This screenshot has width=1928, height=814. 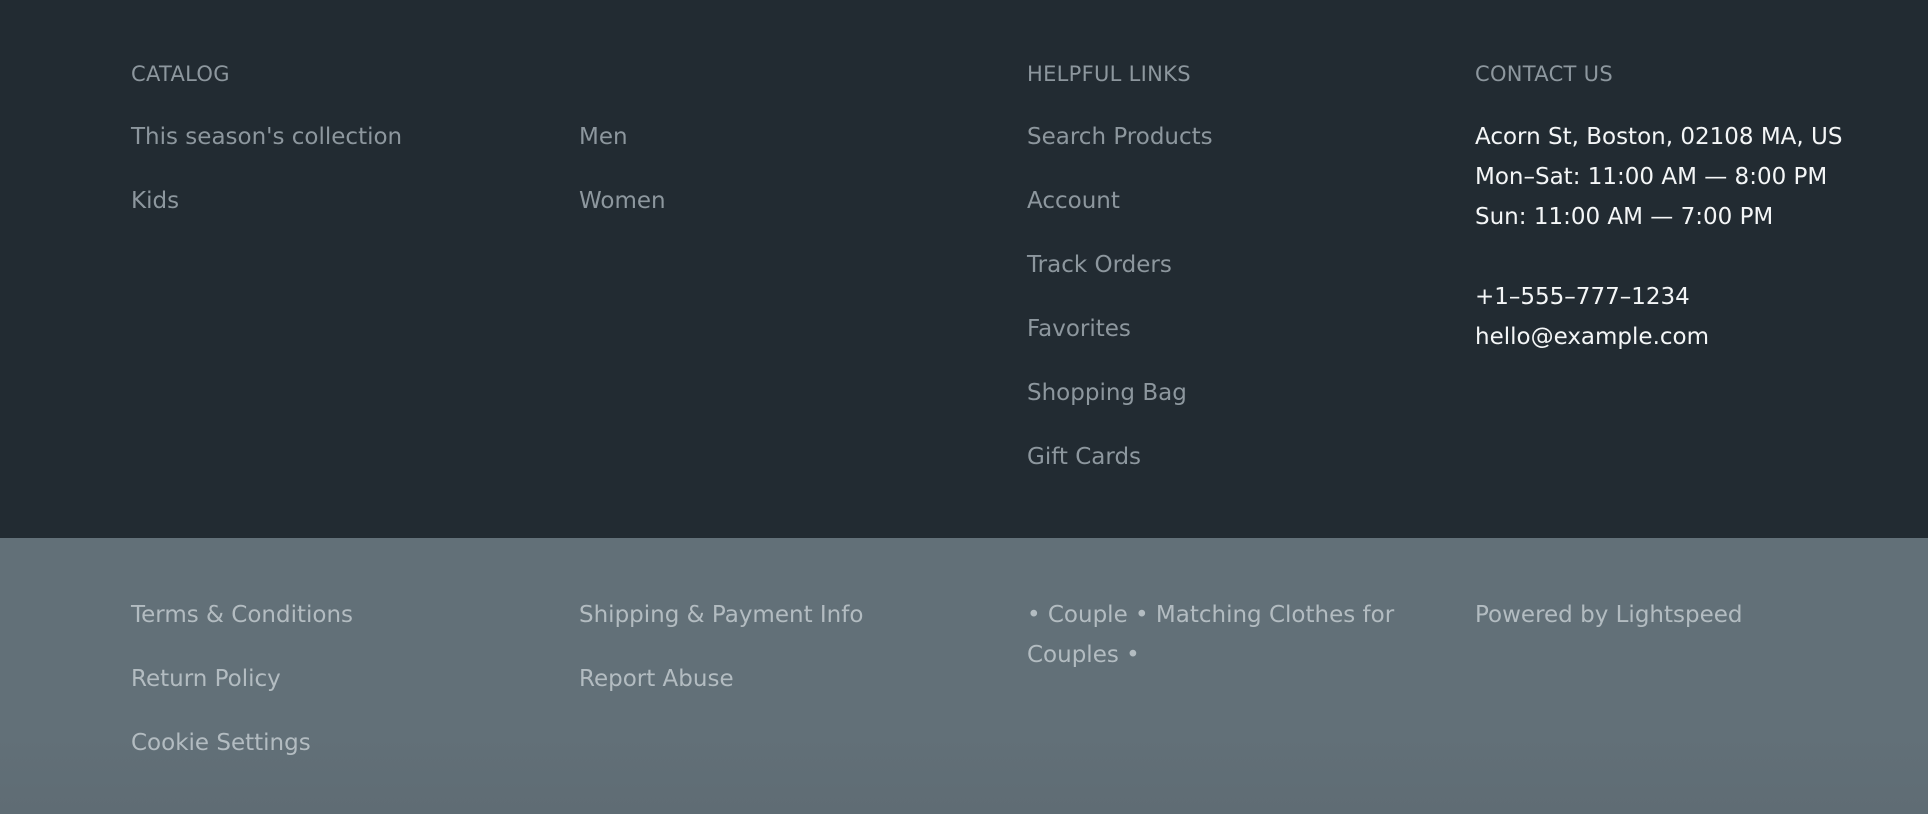 I want to click on helpful-link-gift-cards: Gift Cards, so click(x=1084, y=457).